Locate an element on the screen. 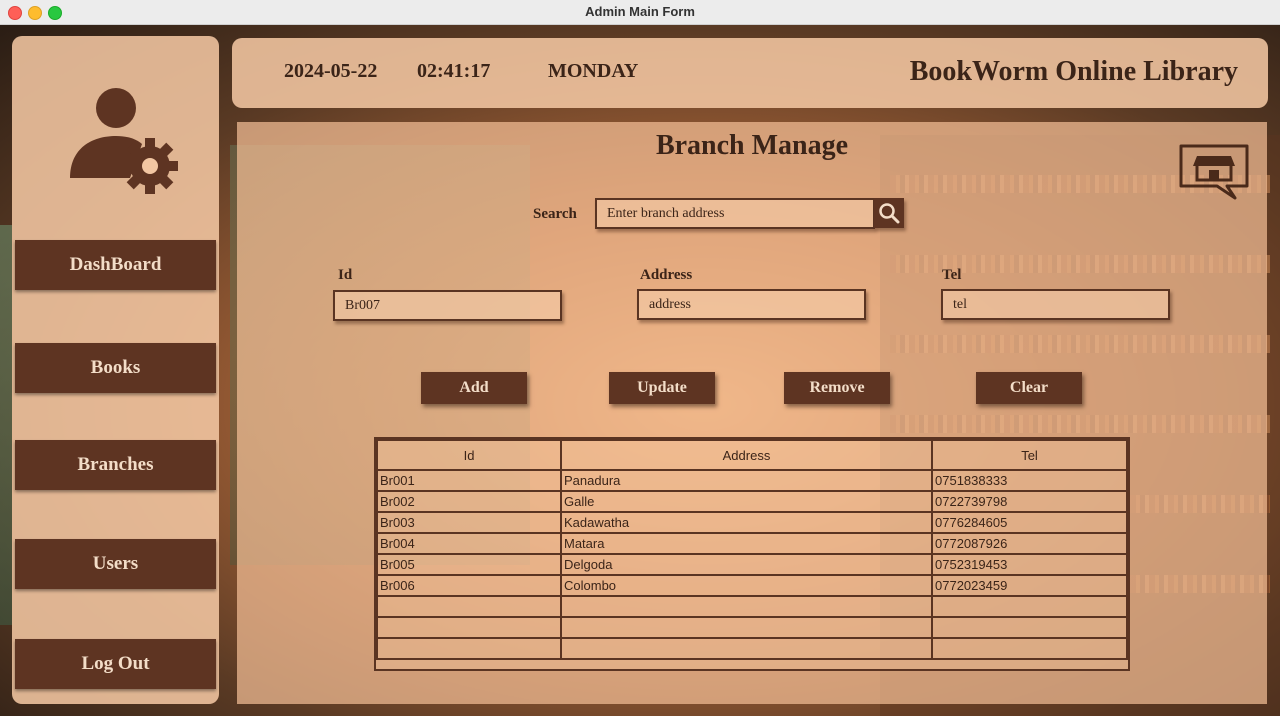  table-row: Br001 Panadura 0751838333 is located at coordinates (752, 480).